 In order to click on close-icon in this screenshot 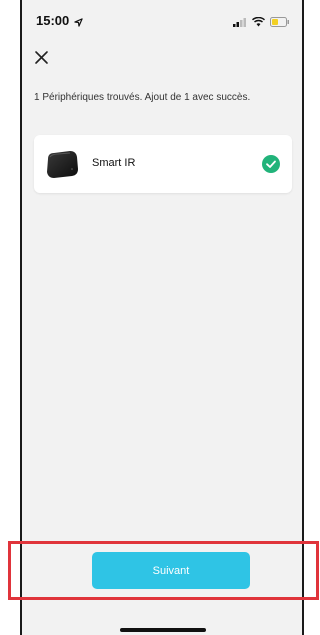, I will do `click(42, 58)`.